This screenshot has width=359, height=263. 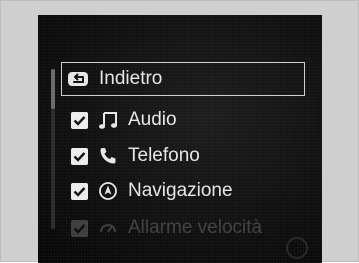 What do you see at coordinates (108, 156) in the screenshot?
I see `phone-icon` at bounding box center [108, 156].